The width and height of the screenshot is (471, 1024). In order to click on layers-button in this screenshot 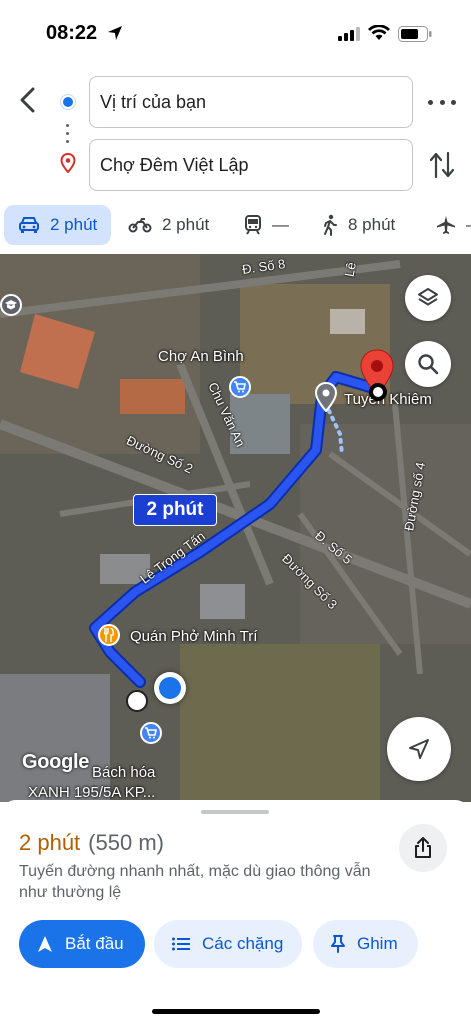, I will do `click(428, 298)`.